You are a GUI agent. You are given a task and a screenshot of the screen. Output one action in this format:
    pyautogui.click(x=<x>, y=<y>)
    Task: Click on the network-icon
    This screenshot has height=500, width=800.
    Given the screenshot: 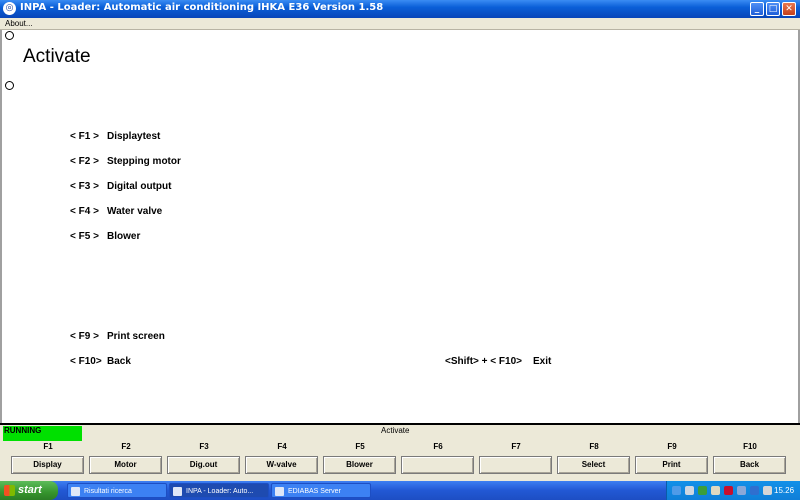 What is the action you would take?
    pyautogui.click(x=676, y=490)
    